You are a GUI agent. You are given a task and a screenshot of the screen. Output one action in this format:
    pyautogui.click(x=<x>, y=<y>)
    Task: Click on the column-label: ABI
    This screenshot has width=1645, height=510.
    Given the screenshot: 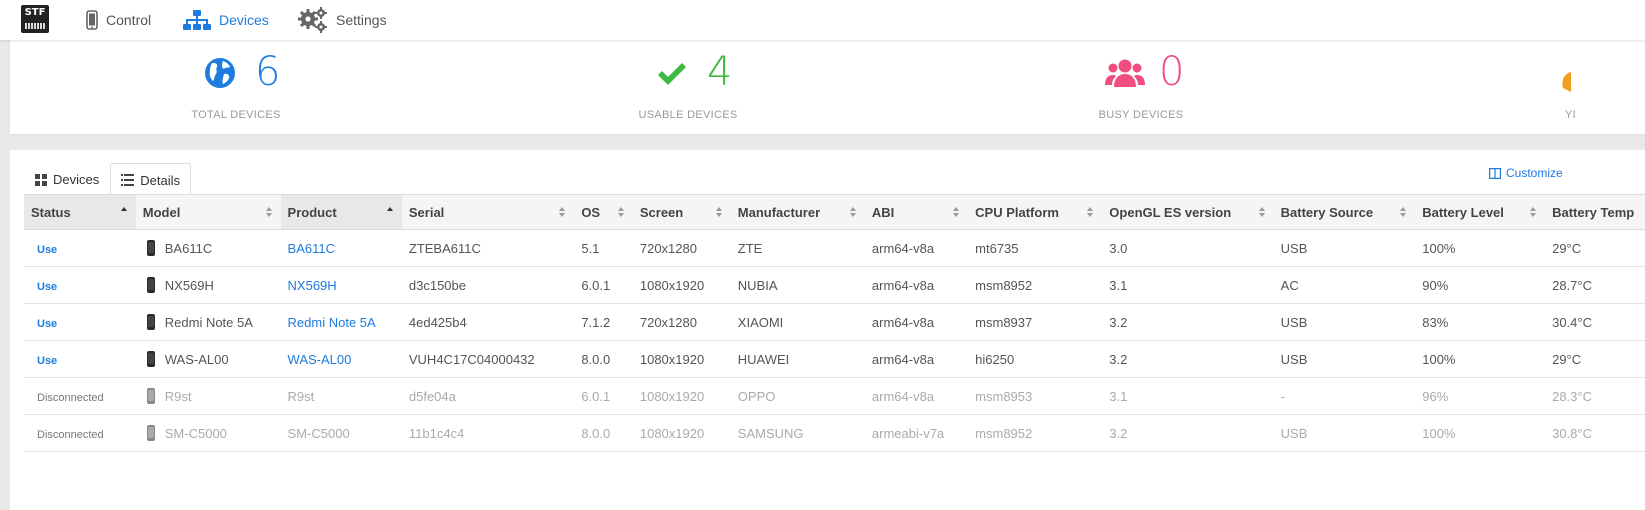 What is the action you would take?
    pyautogui.click(x=883, y=212)
    